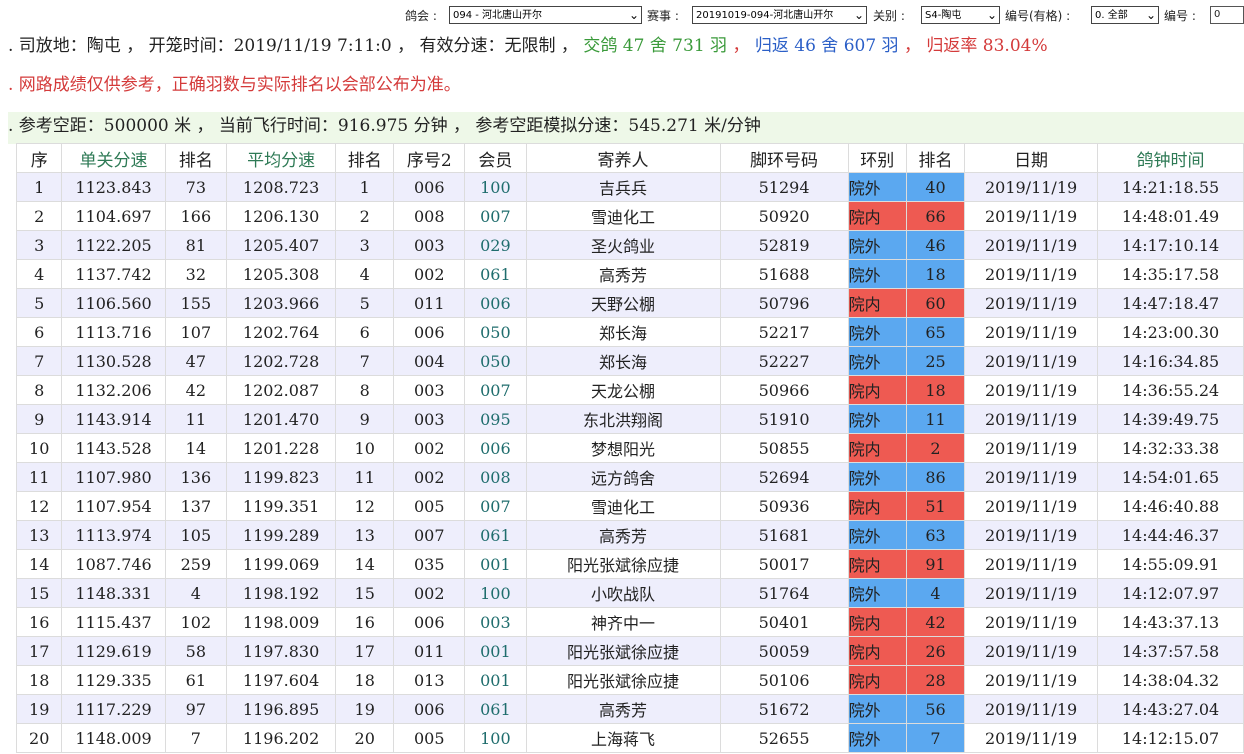 This screenshot has width=1244, height=754. I want to click on code-select-value: 0. 全部, so click(1111, 15).